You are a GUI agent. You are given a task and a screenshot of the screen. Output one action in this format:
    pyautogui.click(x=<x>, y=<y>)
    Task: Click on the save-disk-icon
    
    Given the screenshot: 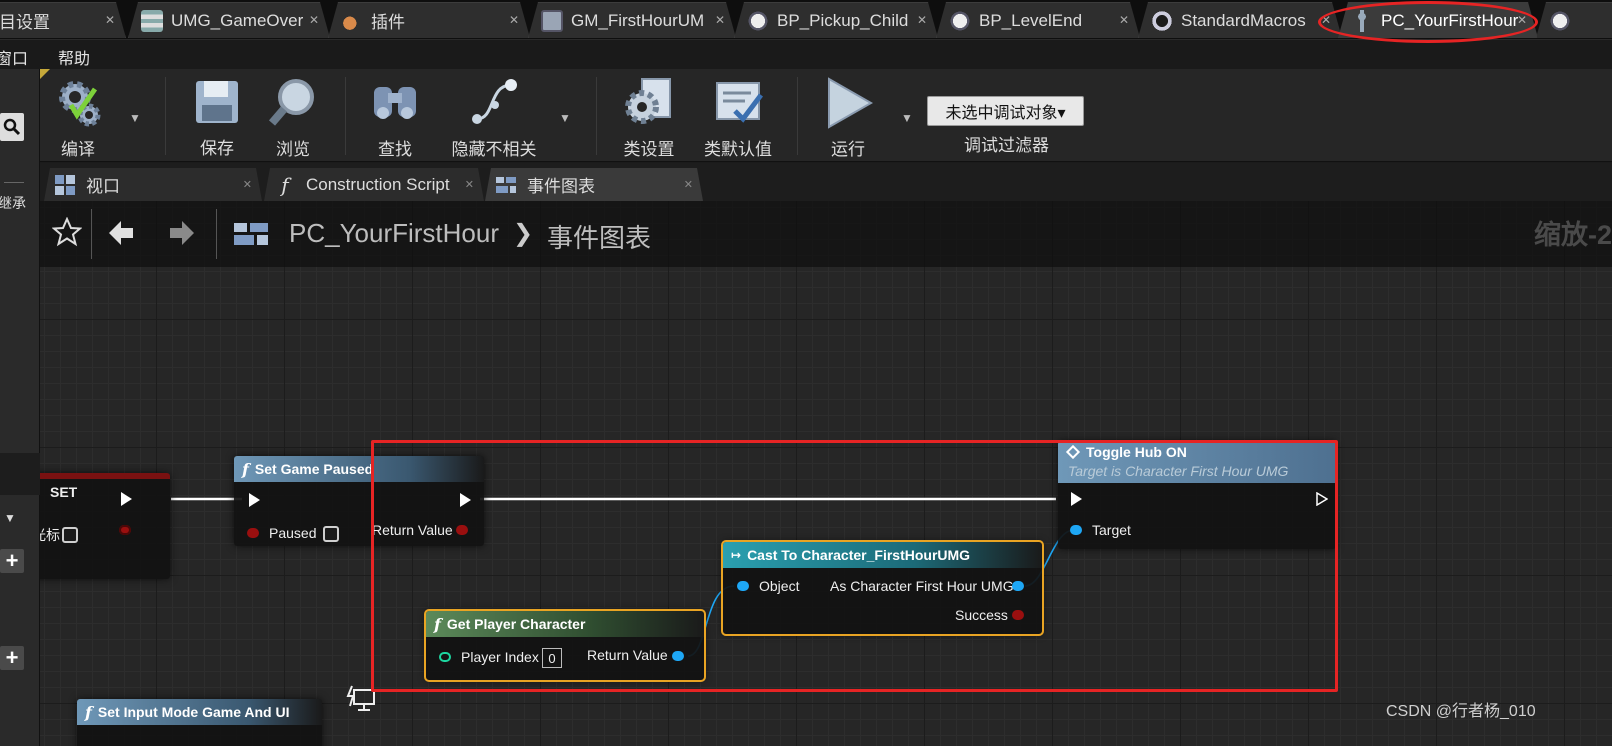 What is the action you would take?
    pyautogui.click(x=217, y=101)
    